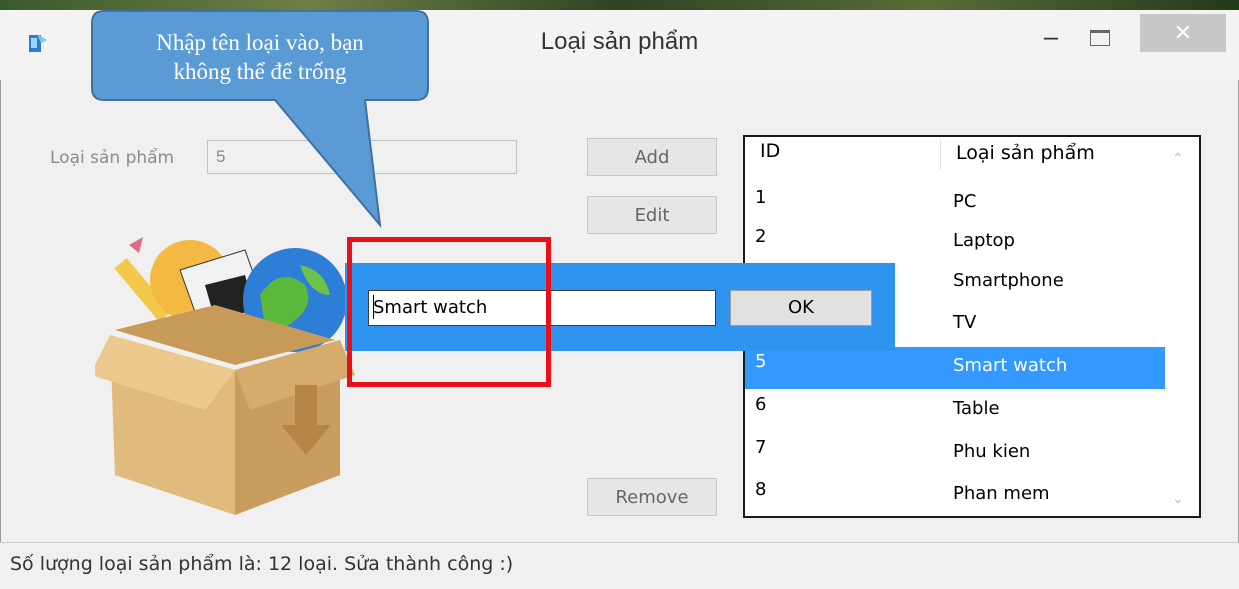  What do you see at coordinates (222, 375) in the screenshot?
I see `product-box-illustration` at bounding box center [222, 375].